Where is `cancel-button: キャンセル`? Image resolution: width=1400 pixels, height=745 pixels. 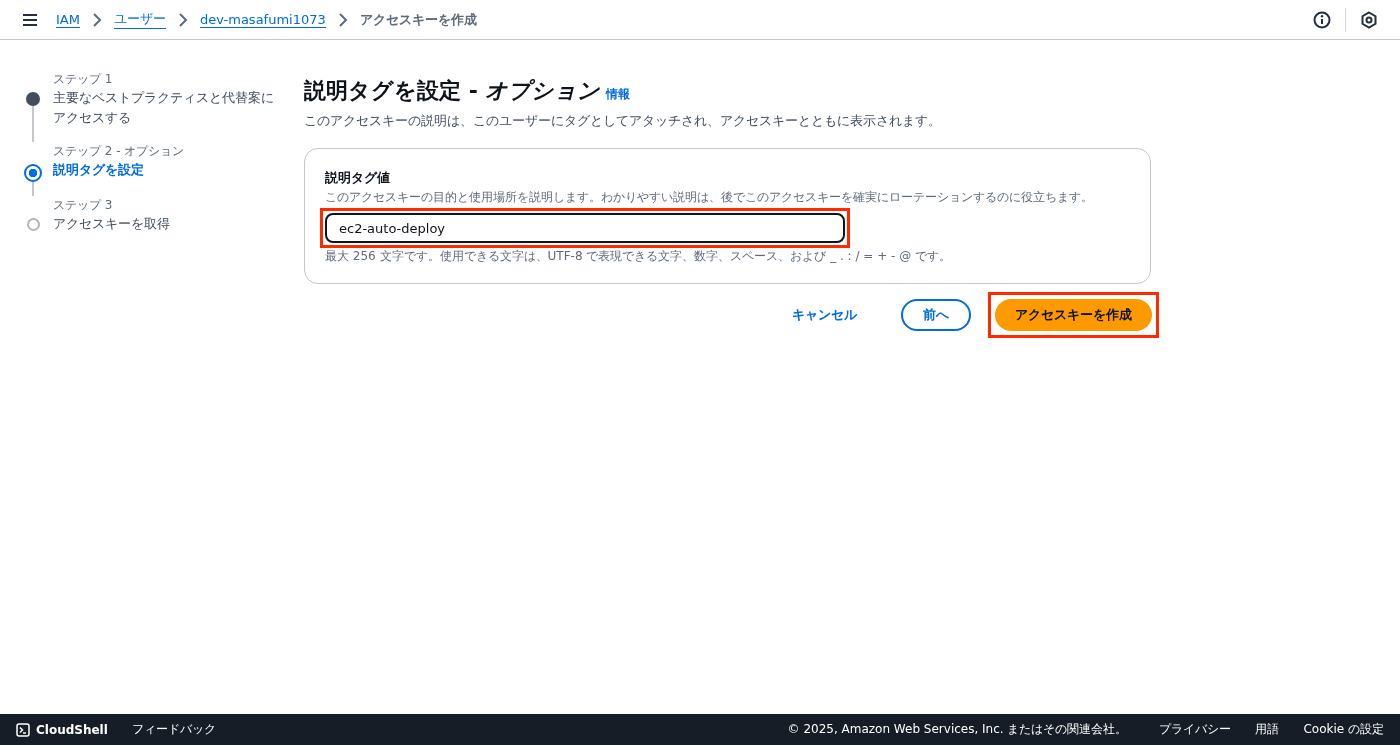
cancel-button: キャンセル is located at coordinates (824, 315).